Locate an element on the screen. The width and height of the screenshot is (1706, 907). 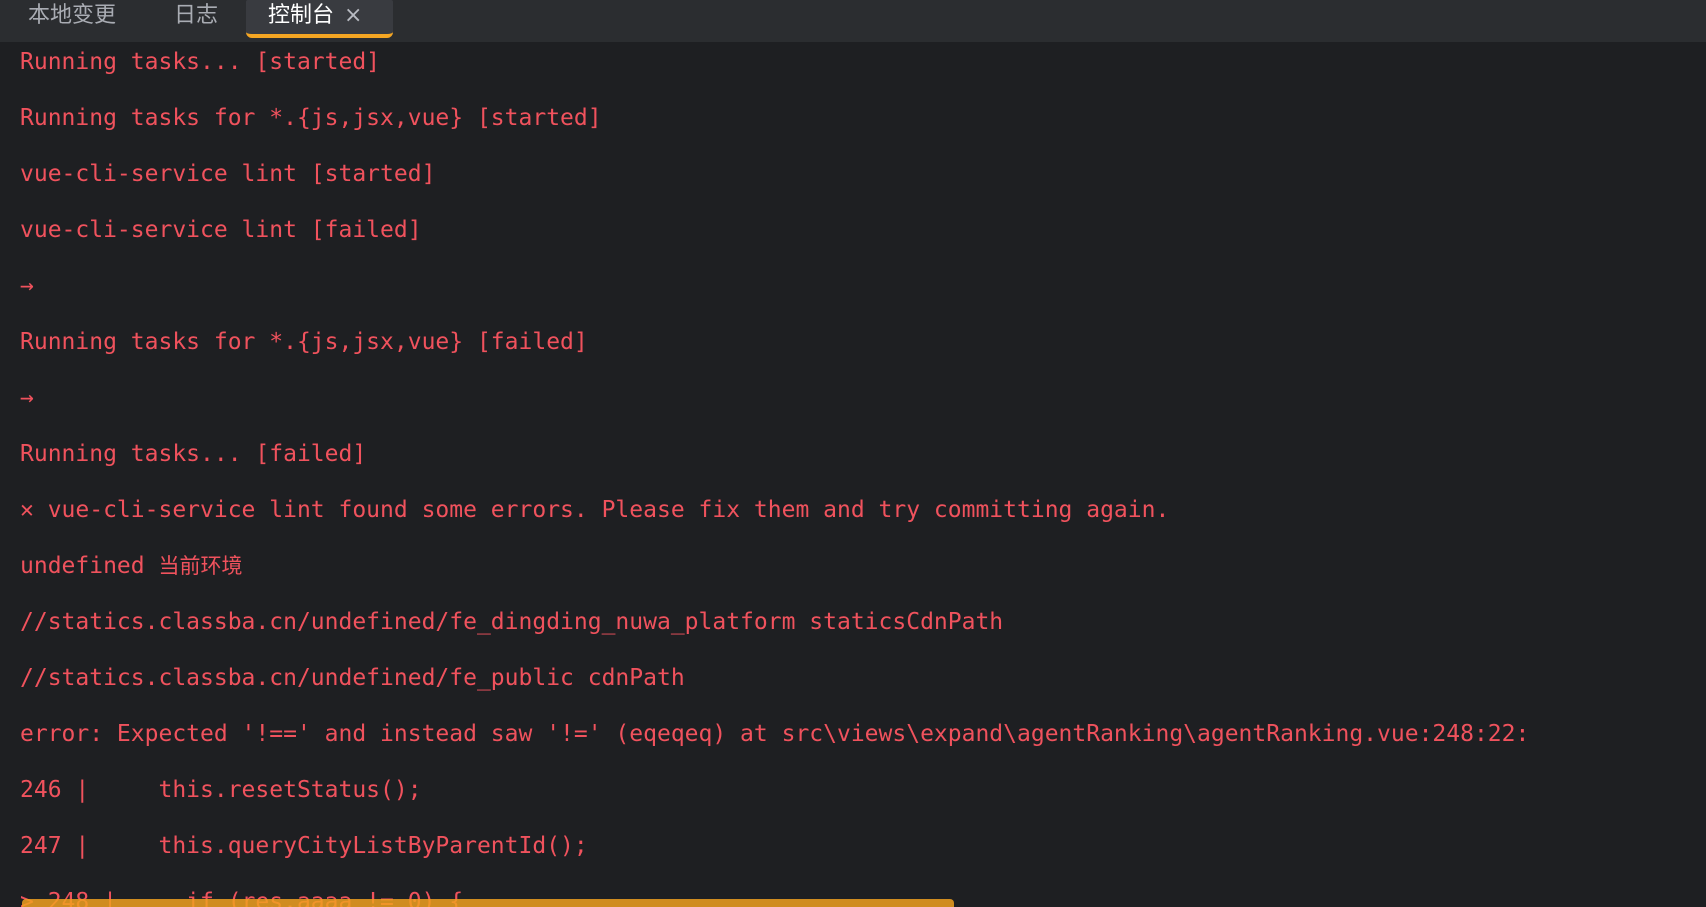
tab-log: 日志 is located at coordinates (196, 19).